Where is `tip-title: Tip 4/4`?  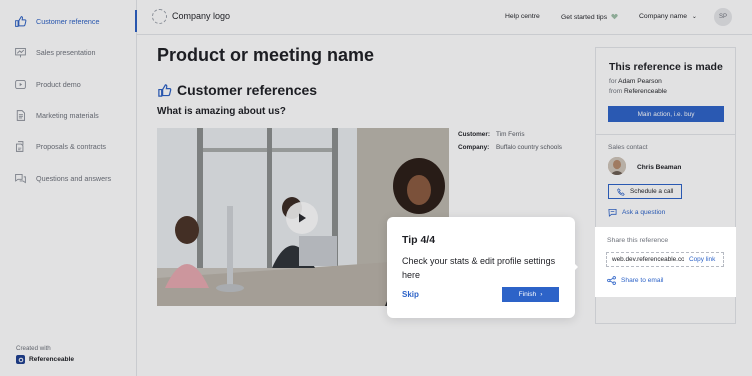
tip-title: Tip 4/4 is located at coordinates (419, 240).